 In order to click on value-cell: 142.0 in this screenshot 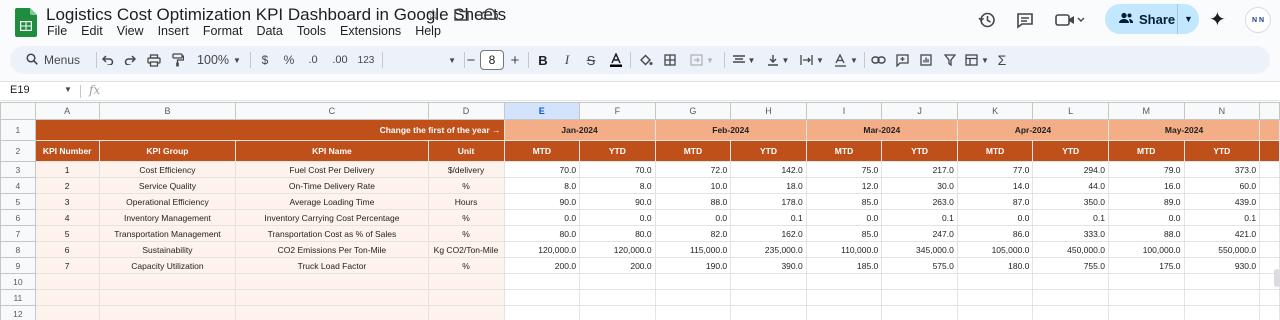, I will do `click(768, 169)`.